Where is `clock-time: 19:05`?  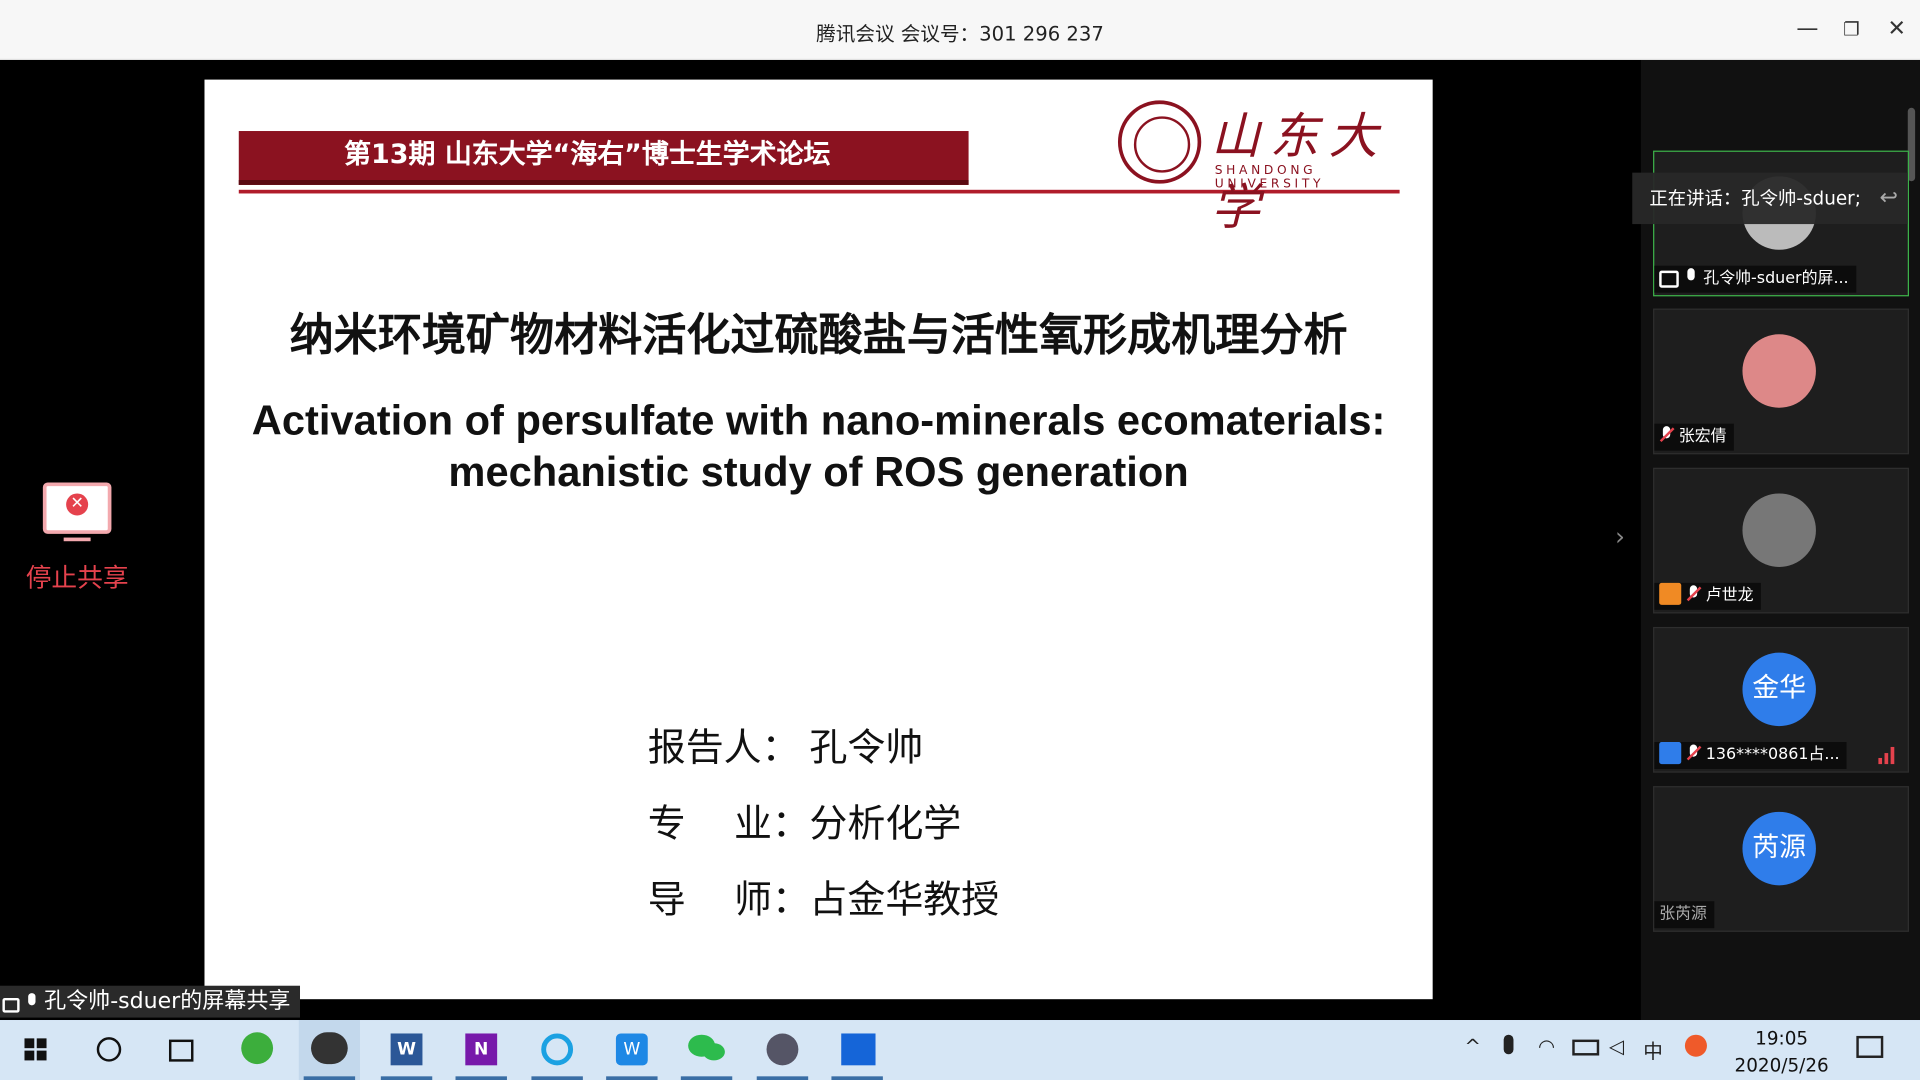 clock-time: 19:05 is located at coordinates (1782, 1038).